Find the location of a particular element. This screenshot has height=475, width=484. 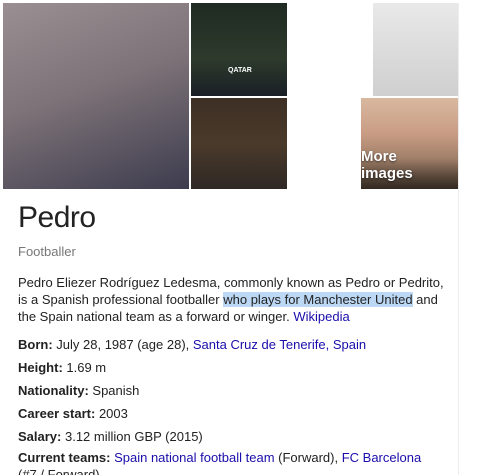

fact-value: July 28, 1987 (age 28), is located at coordinates (122, 344).